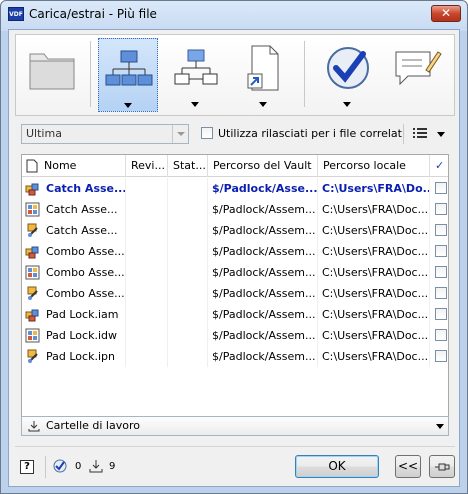  I want to click on document-shortcut-icon, so click(263, 68).